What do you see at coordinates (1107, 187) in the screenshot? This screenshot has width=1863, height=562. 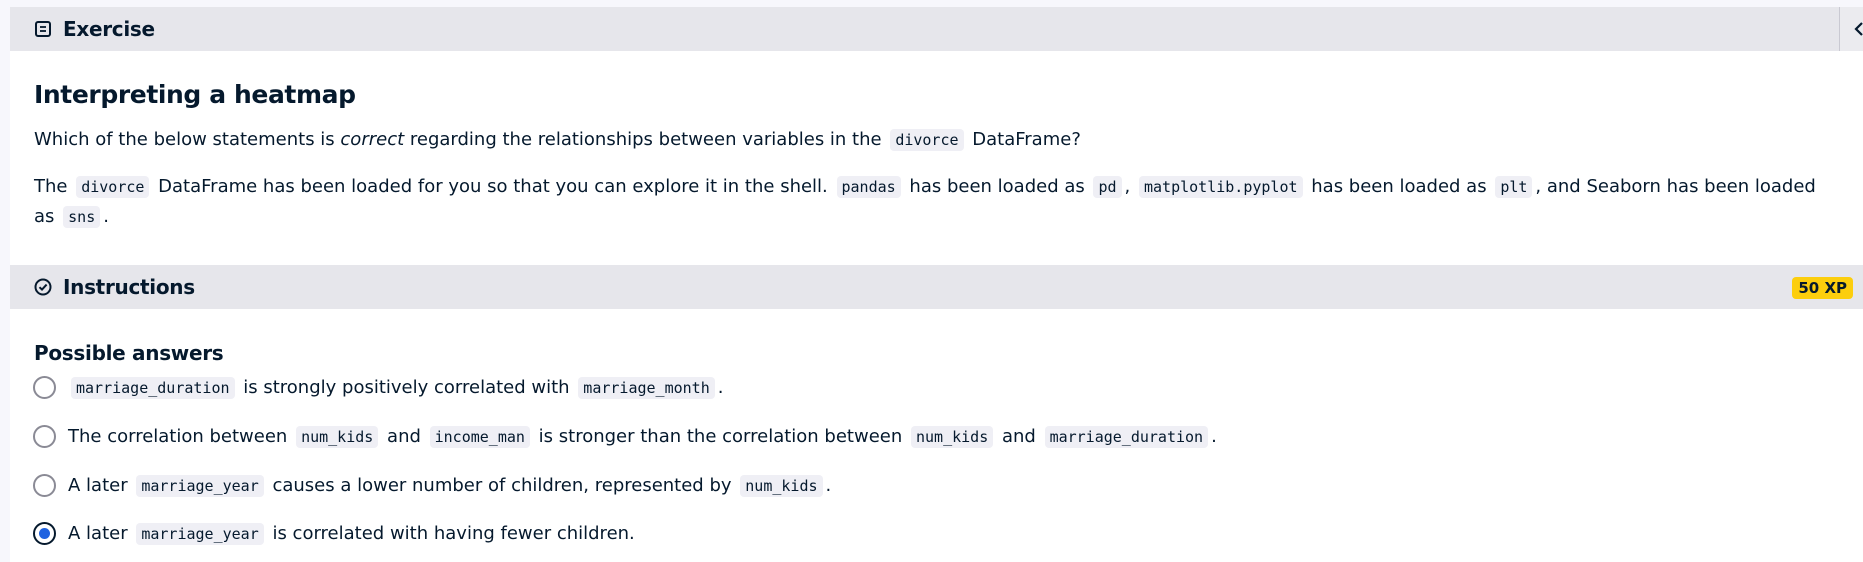 I see `inline-code: pd` at bounding box center [1107, 187].